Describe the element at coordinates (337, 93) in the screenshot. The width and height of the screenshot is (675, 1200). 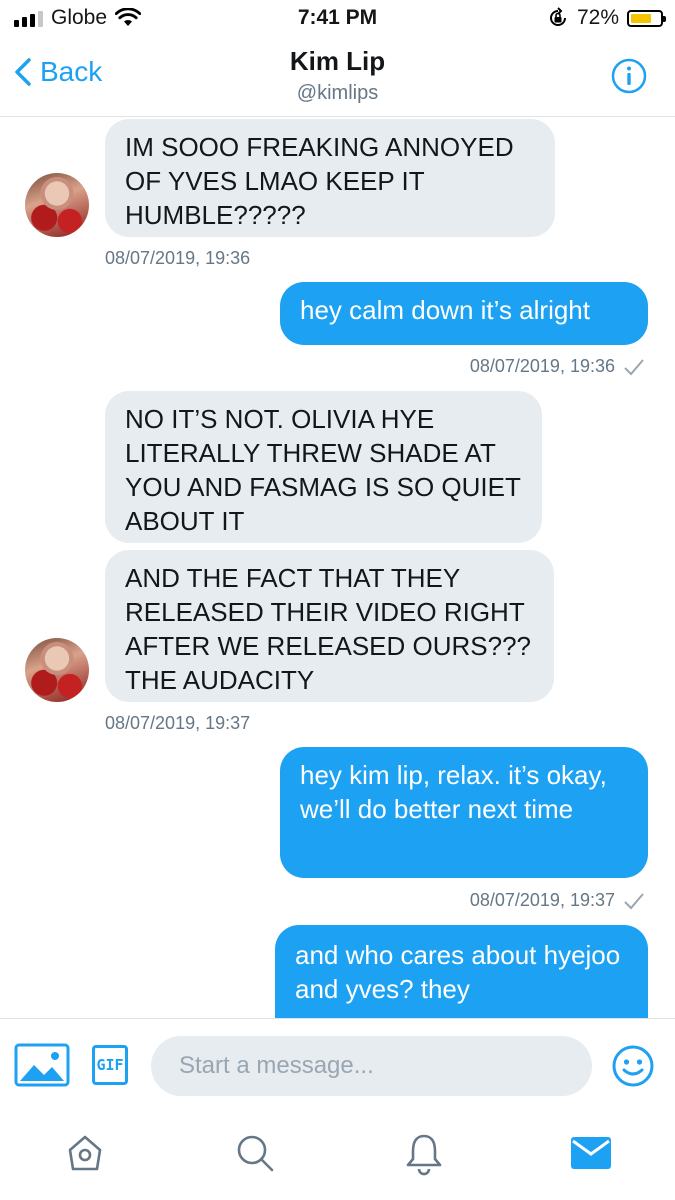
I see `conversation-handle: @kimlips` at that location.